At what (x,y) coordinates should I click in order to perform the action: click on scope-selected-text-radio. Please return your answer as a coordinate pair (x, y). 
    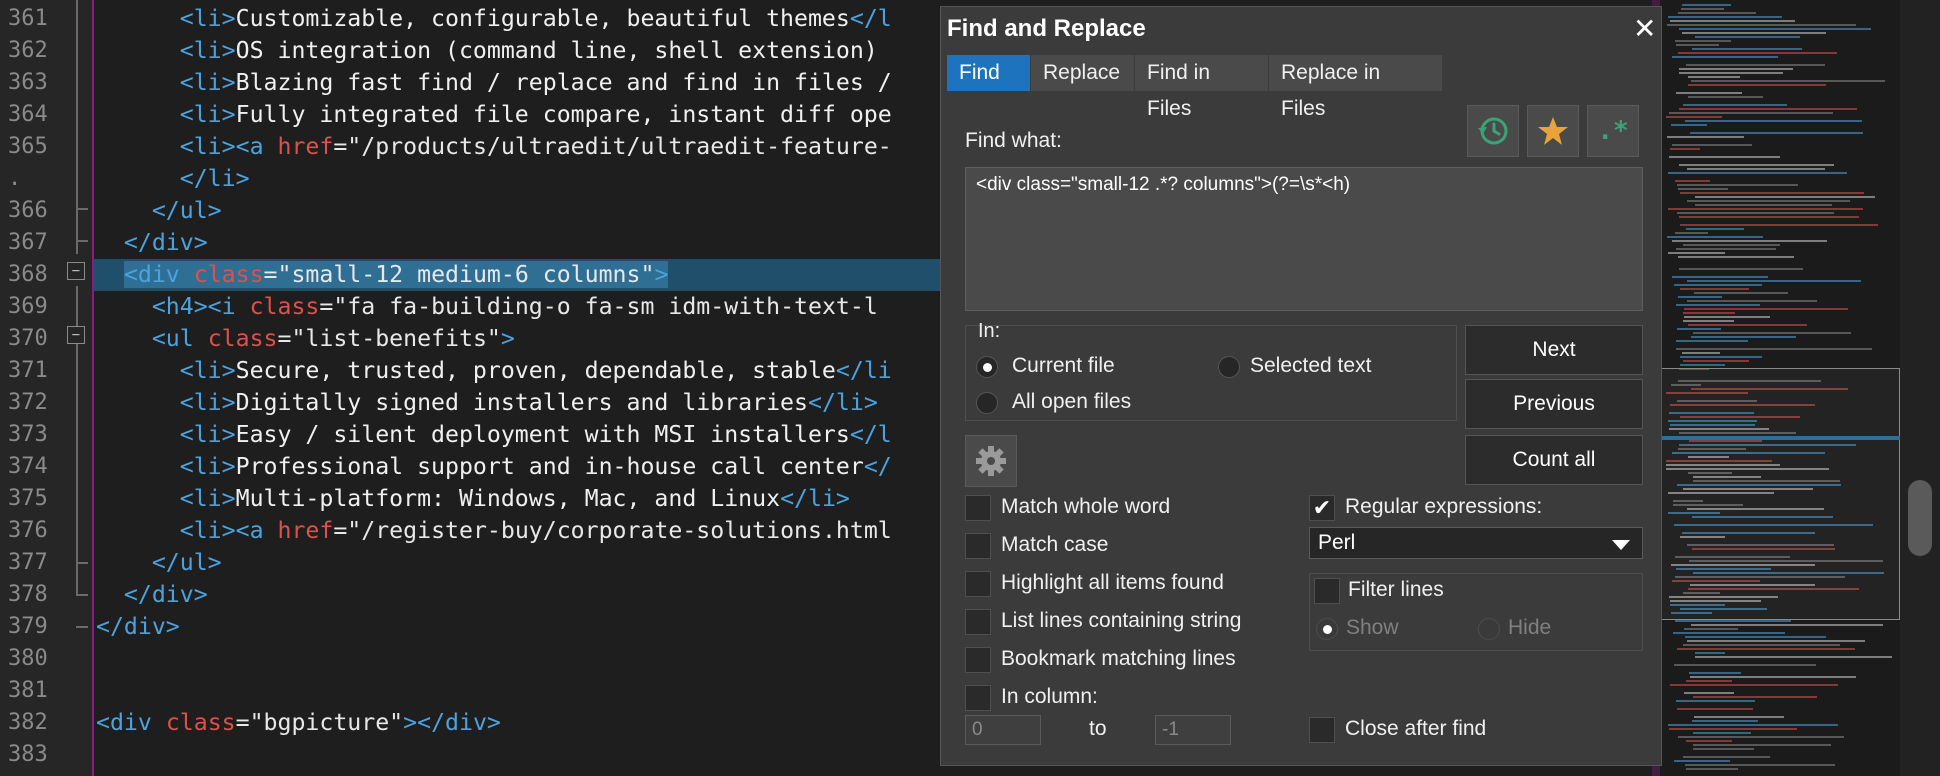
    Looking at the image, I should click on (1229, 367).